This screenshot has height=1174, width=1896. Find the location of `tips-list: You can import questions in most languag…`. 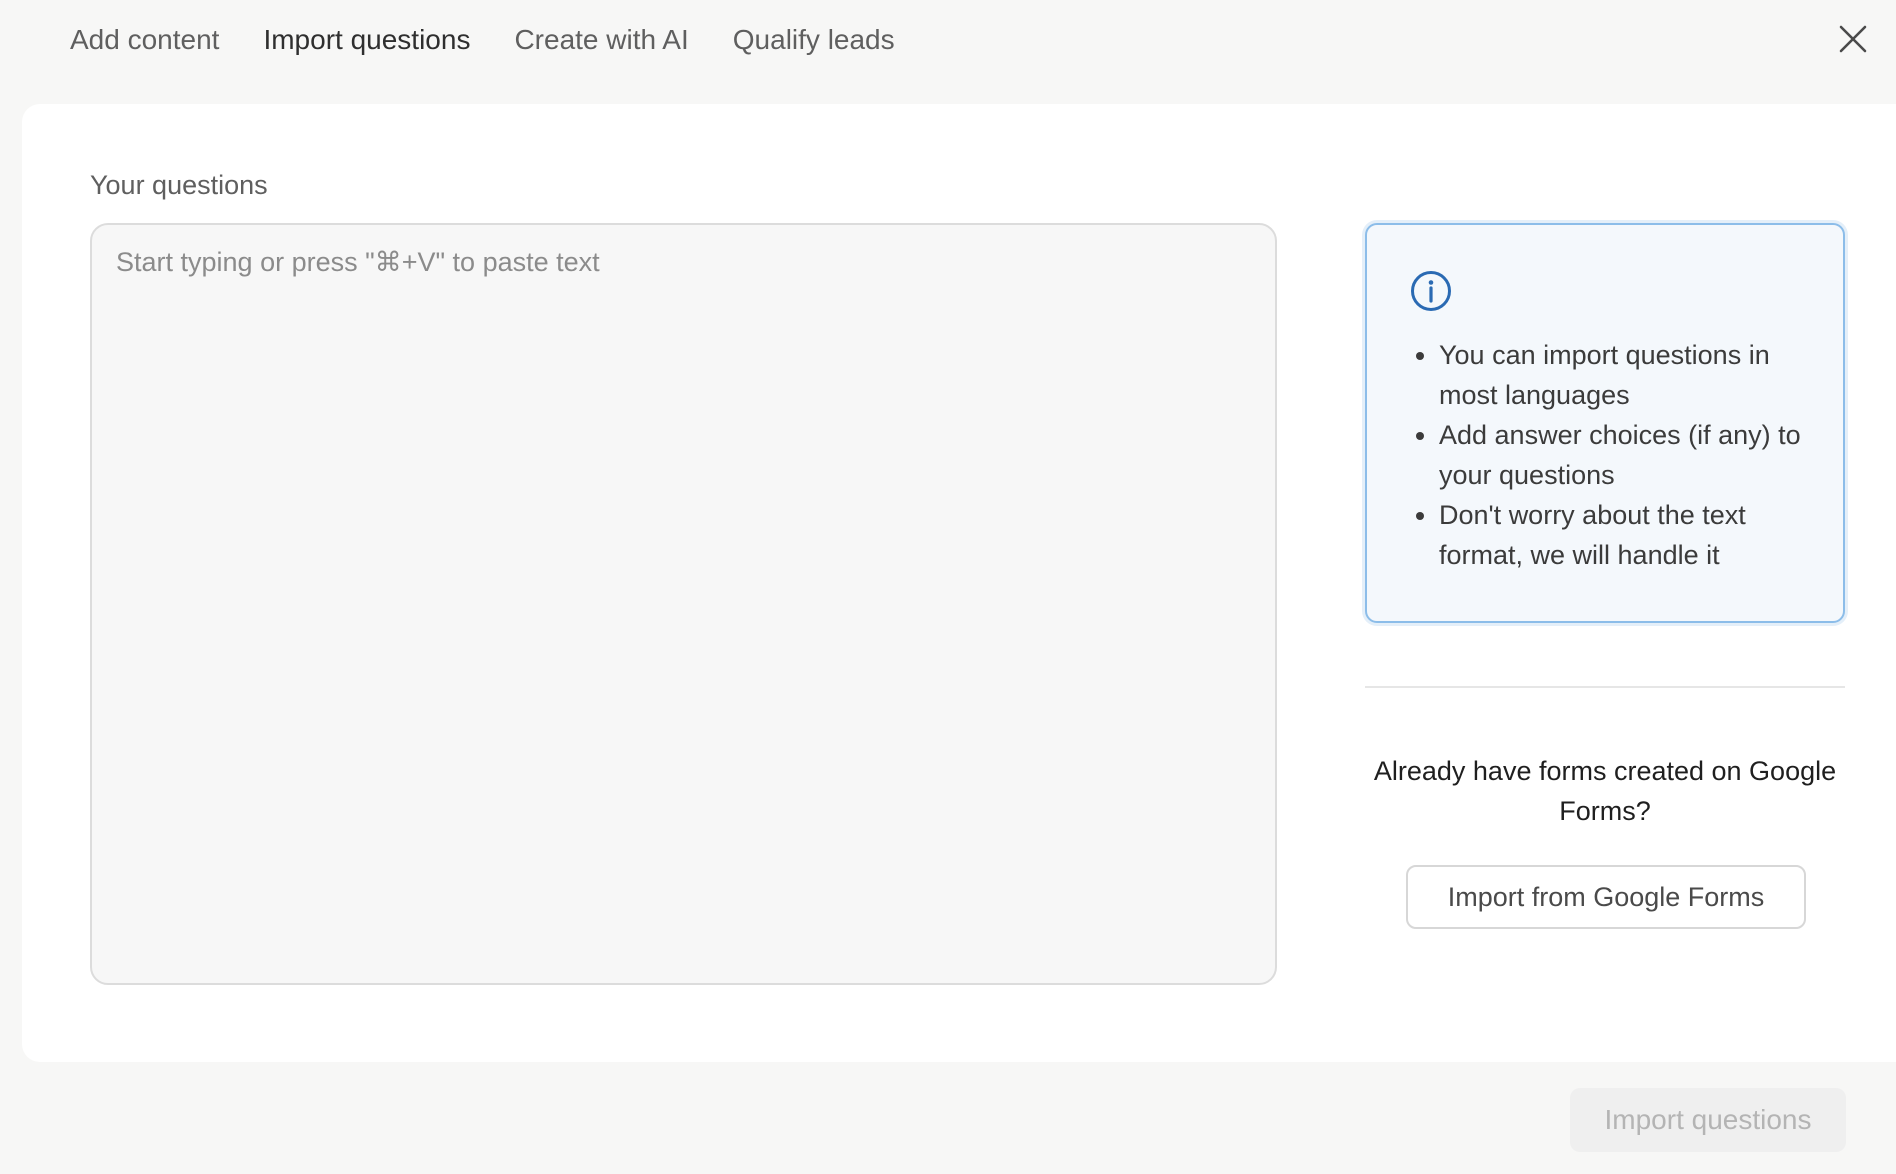

tips-list: You can import questions in most languag… is located at coordinates (1611, 455).